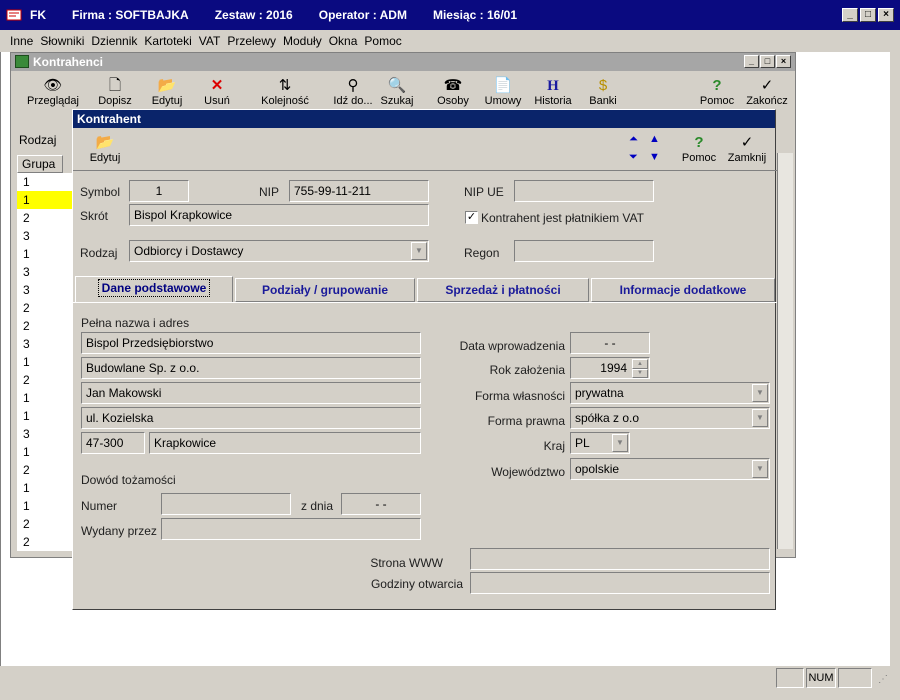 This screenshot has height=700, width=900. Describe the element at coordinates (251, 393) in the screenshot. I see `address-line-3: Jan Makowski` at that location.